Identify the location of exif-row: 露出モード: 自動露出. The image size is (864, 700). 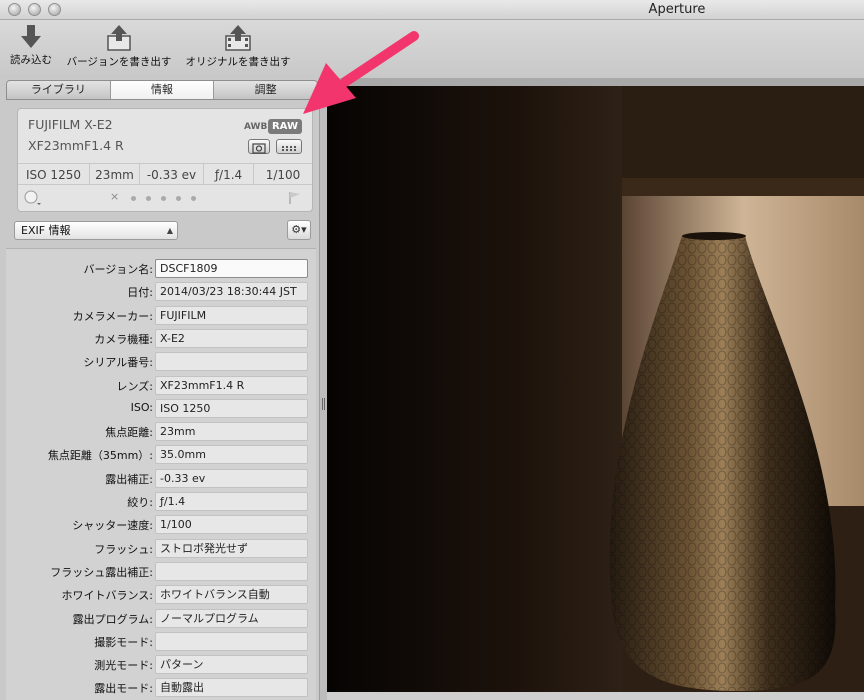
(161, 688).